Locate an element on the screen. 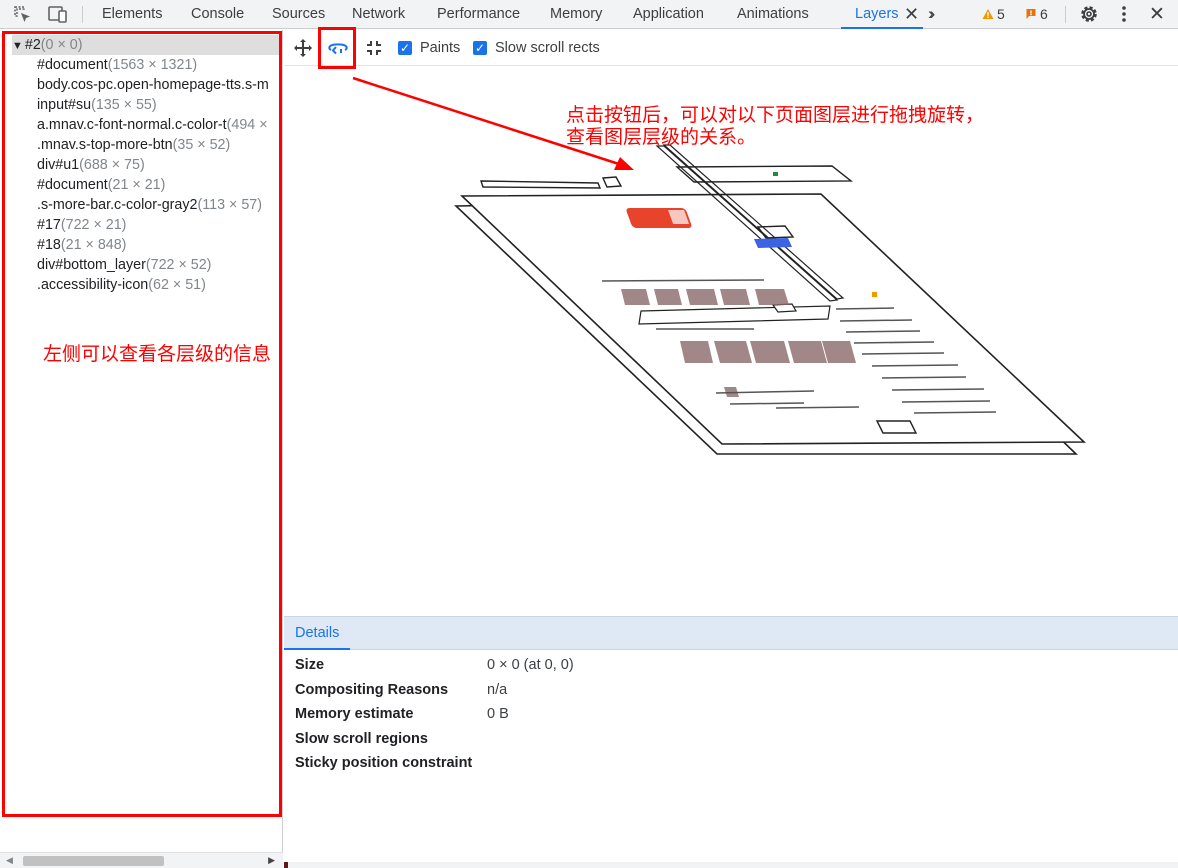  details-tab-bar: Details is located at coordinates (731, 633).